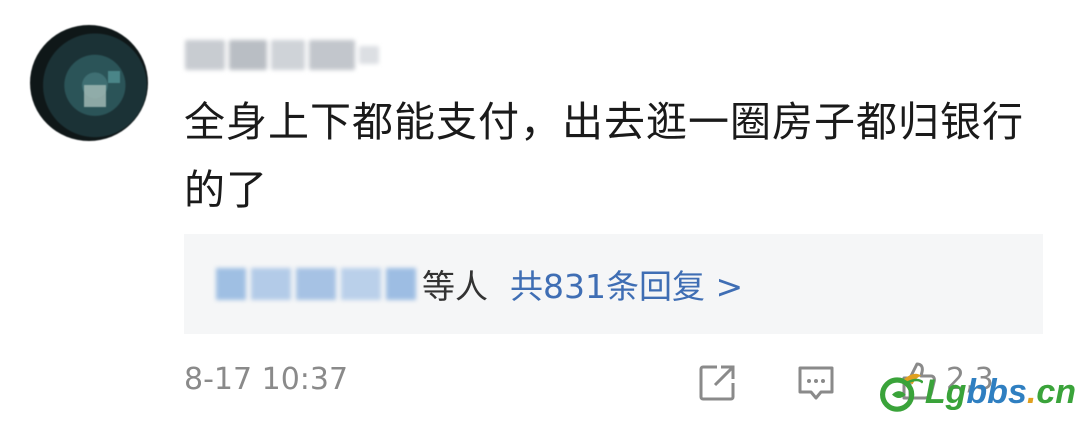  What do you see at coordinates (316, 284) in the screenshot?
I see `reply-usernames-blurred` at bounding box center [316, 284].